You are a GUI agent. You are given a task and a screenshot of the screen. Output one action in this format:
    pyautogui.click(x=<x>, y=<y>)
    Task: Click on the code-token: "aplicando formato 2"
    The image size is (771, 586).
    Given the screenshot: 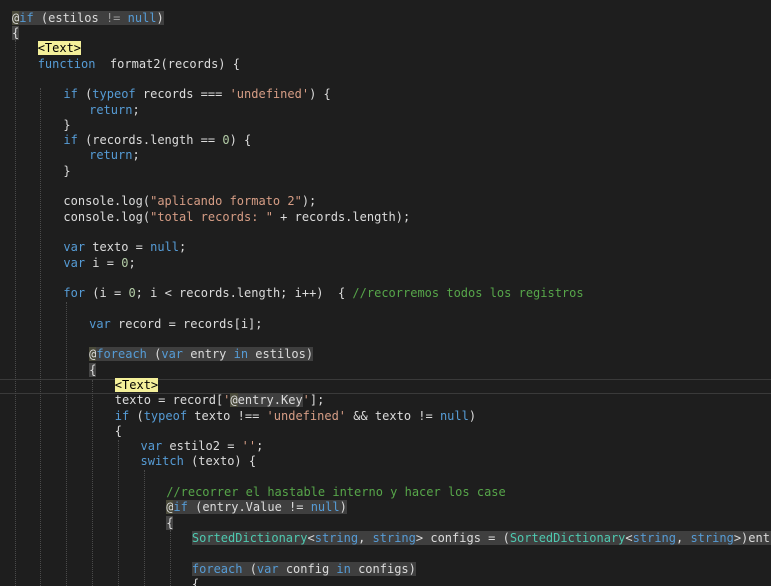 What is the action you would take?
    pyautogui.click(x=226, y=201)
    